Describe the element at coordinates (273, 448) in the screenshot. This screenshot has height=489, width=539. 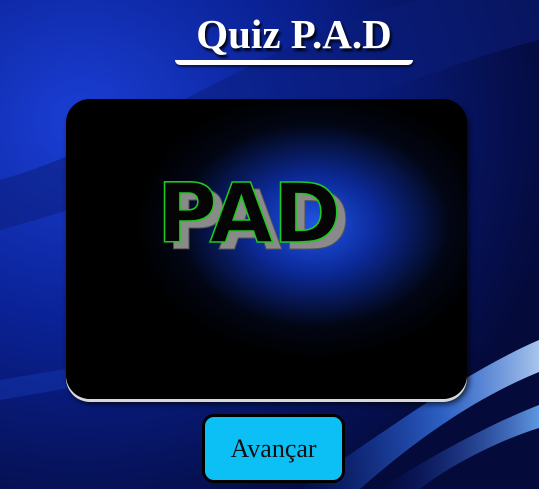
I see `next-button: Avançar` at that location.